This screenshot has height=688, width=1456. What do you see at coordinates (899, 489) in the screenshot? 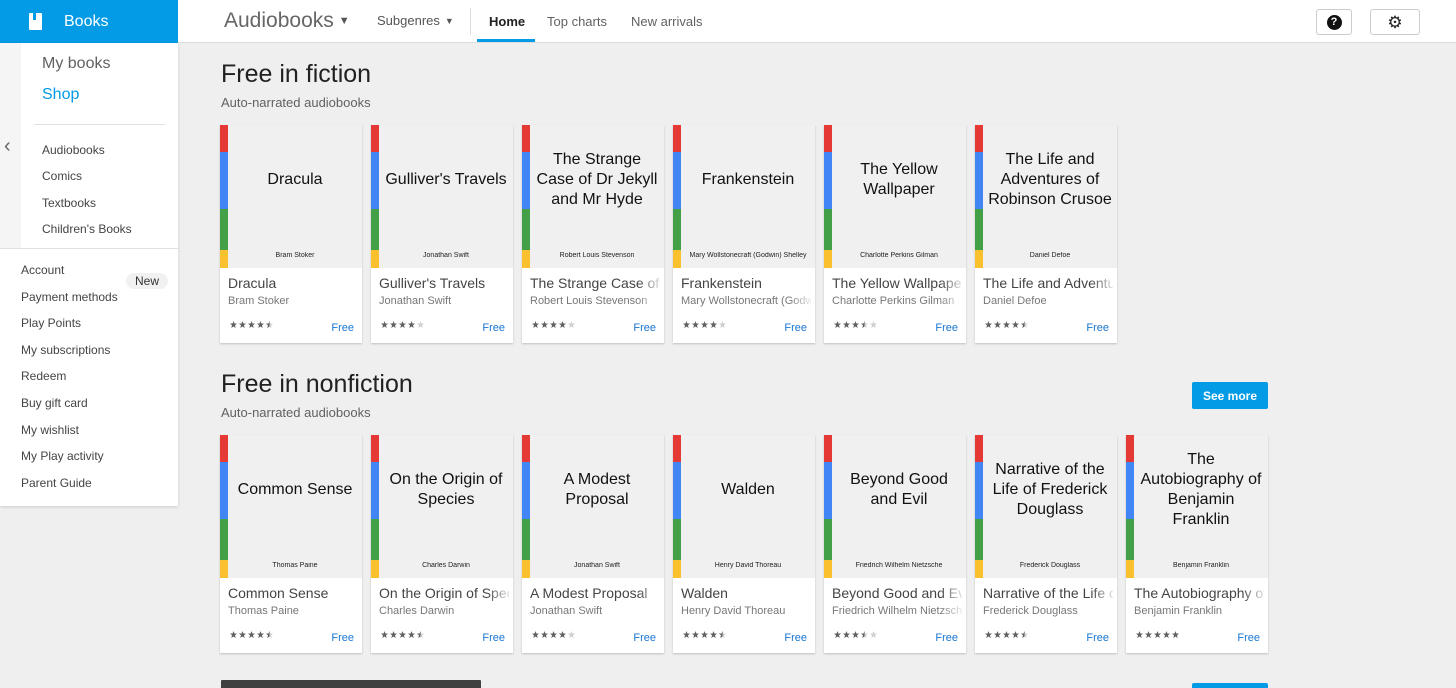
I see `cover-title: Beyond Good and Evil` at bounding box center [899, 489].